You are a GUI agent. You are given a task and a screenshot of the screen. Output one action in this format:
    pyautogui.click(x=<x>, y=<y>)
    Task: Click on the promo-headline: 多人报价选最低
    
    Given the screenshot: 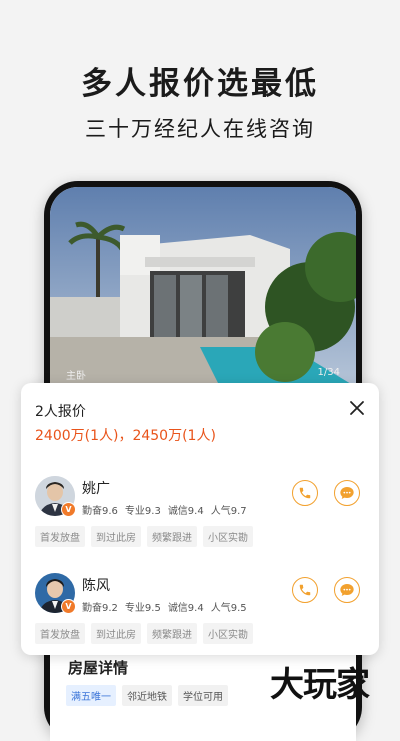 What is the action you would take?
    pyautogui.click(x=200, y=84)
    